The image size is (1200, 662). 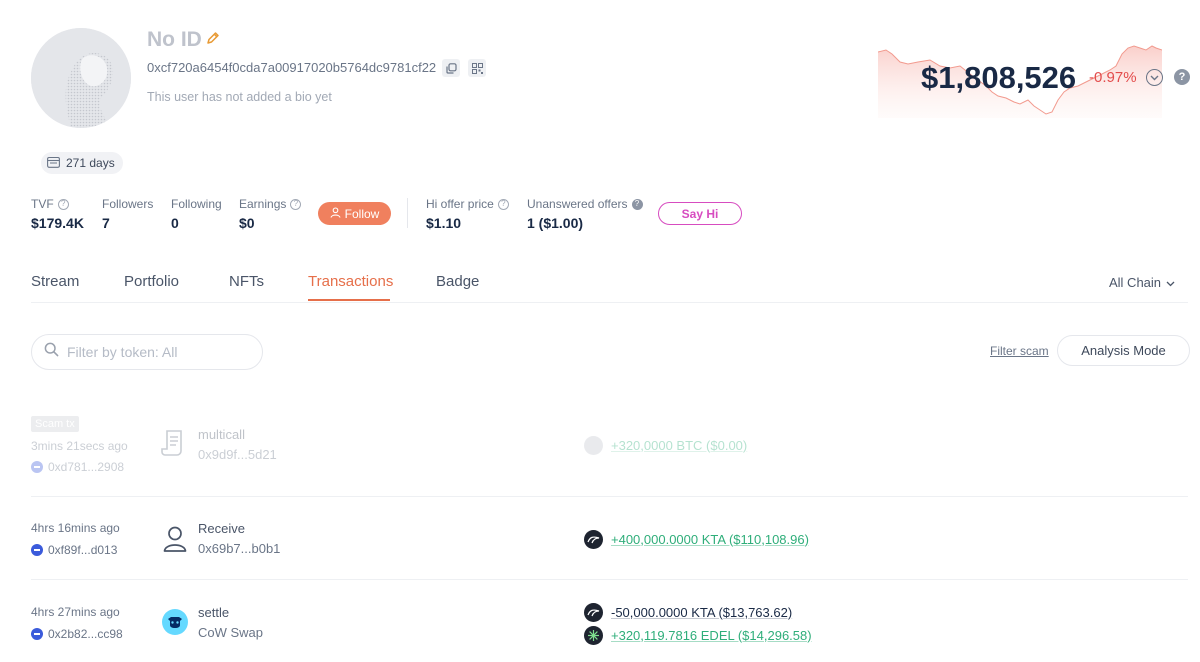 What do you see at coordinates (127, 214) in the screenshot?
I see `stat-followers: Followers 7` at bounding box center [127, 214].